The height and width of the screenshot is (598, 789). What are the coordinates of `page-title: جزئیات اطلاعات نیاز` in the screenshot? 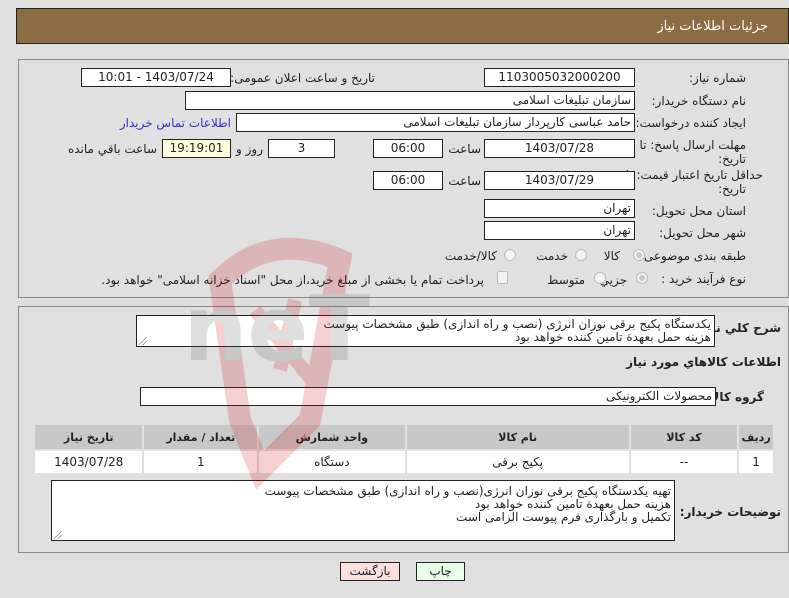 It's located at (712, 26).